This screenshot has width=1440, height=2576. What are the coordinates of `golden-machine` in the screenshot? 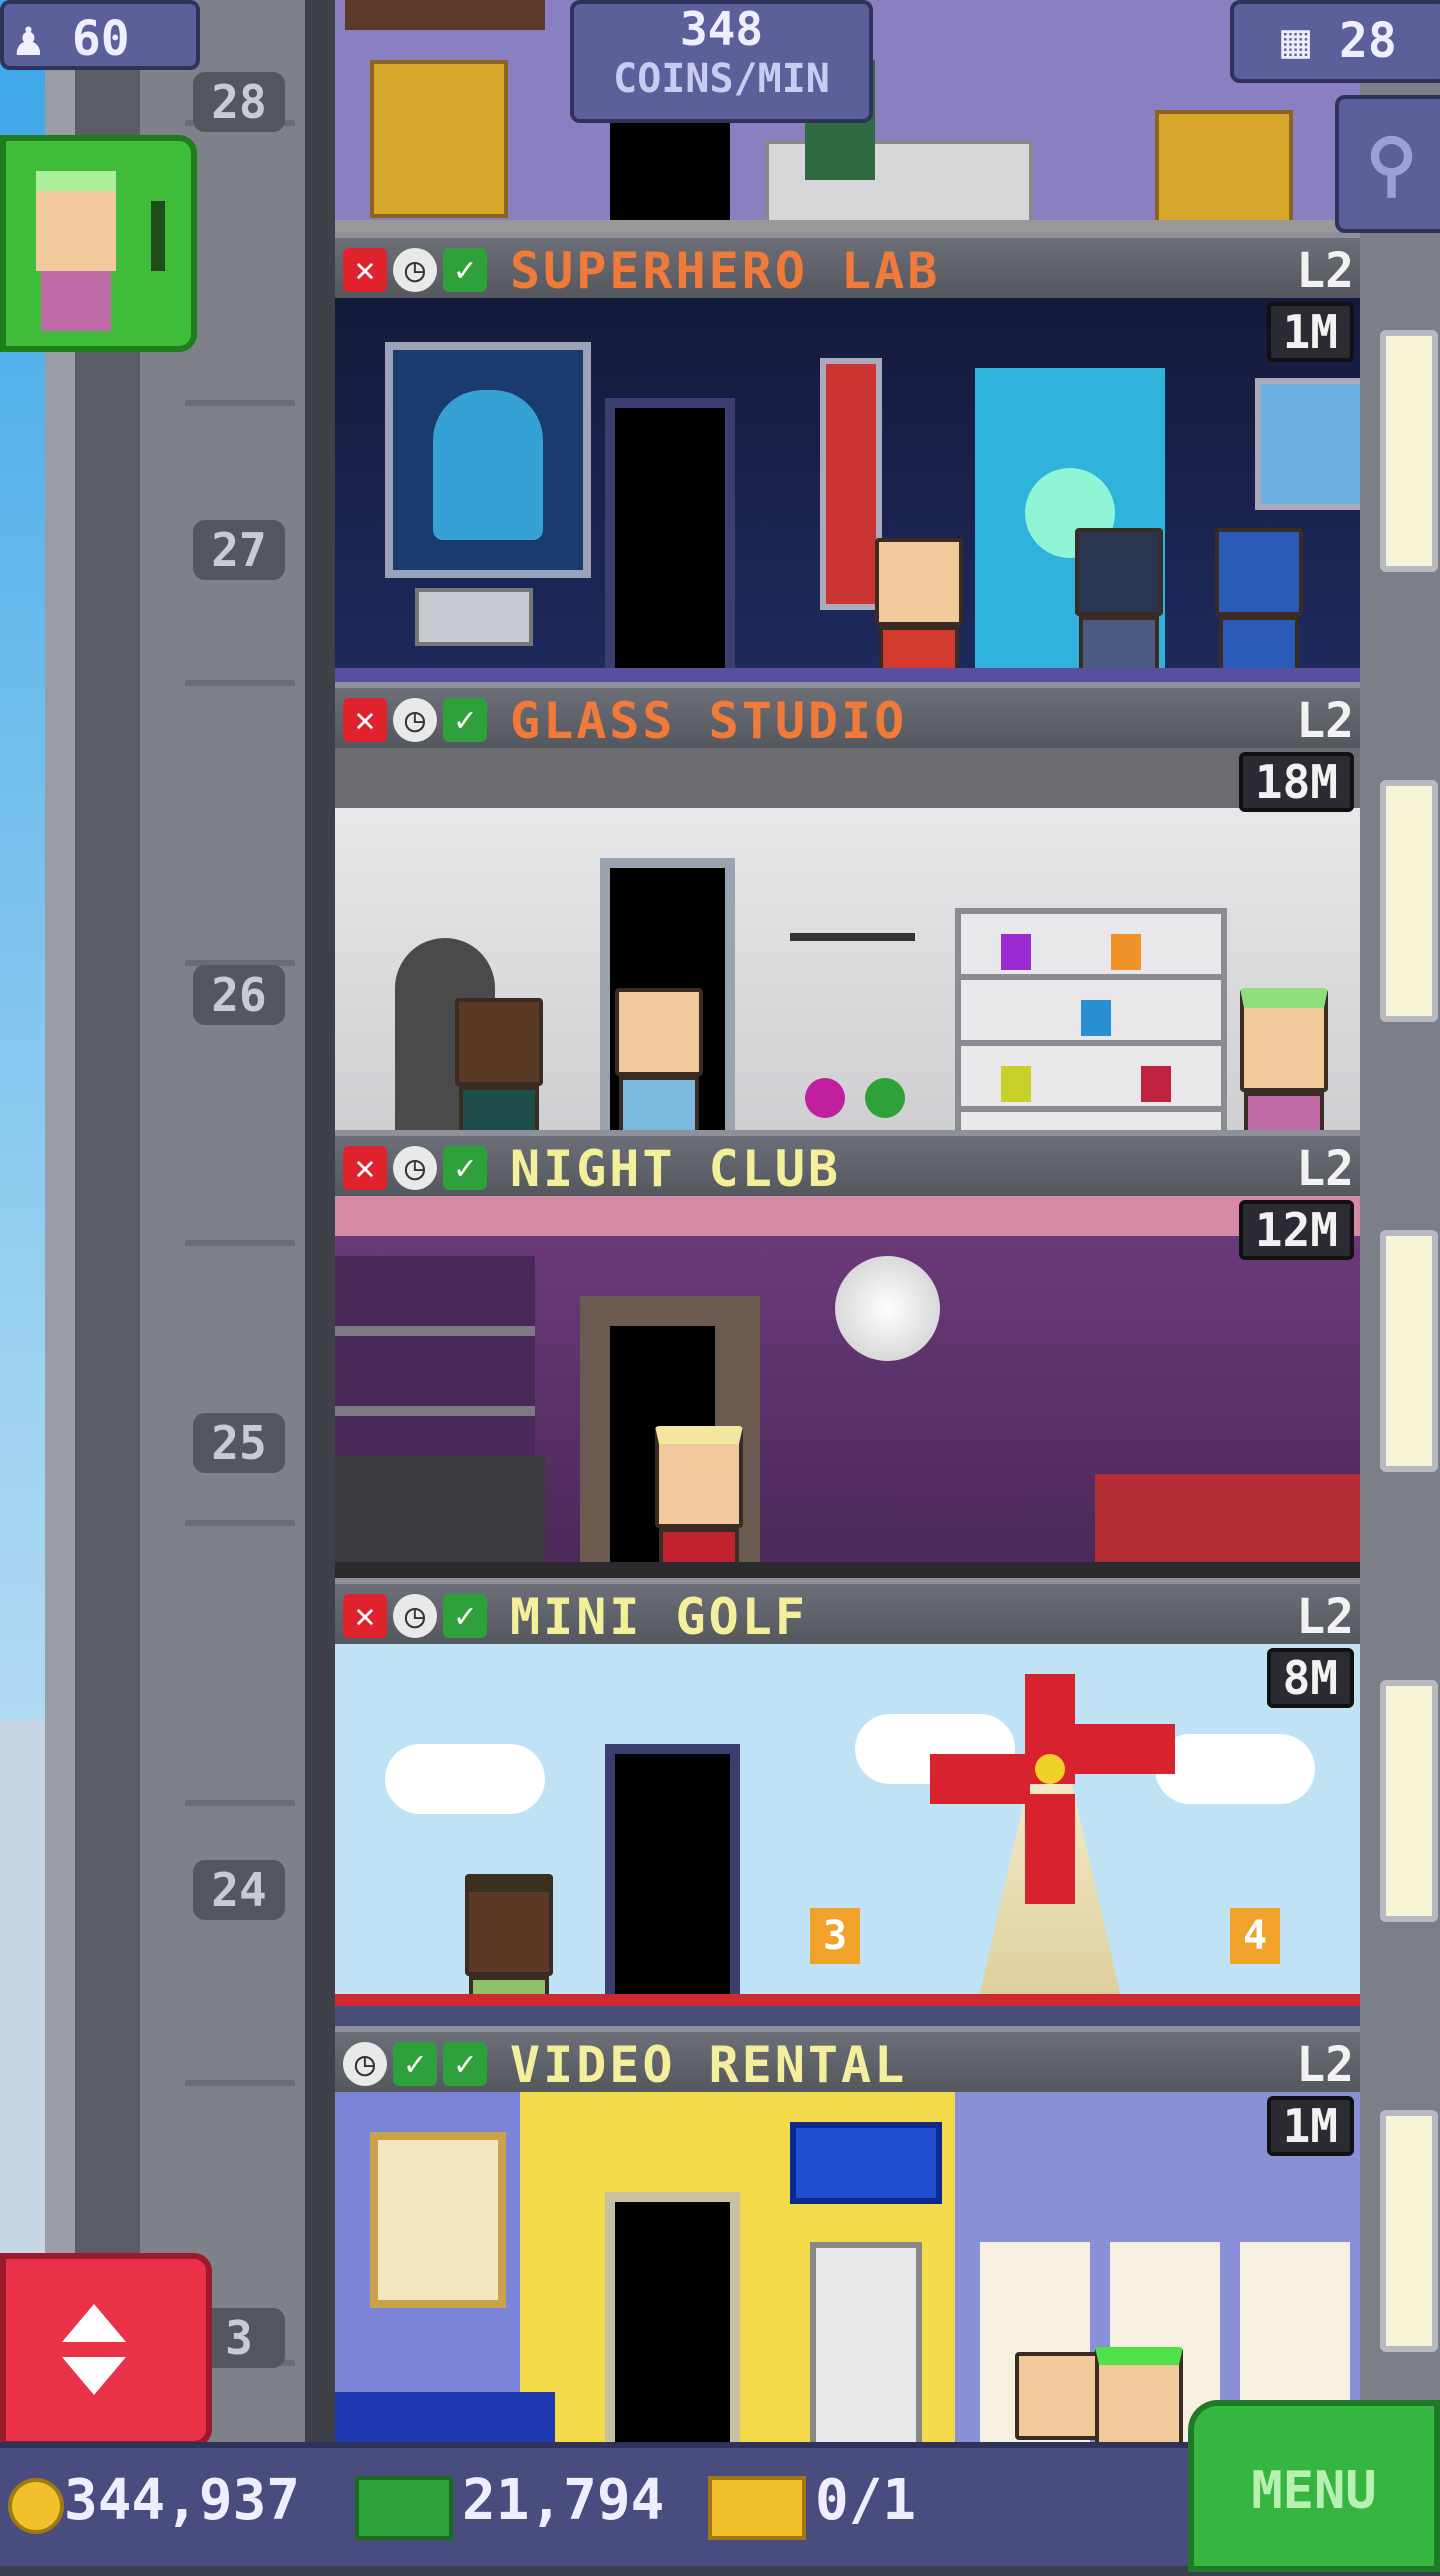 It's located at (439, 139).